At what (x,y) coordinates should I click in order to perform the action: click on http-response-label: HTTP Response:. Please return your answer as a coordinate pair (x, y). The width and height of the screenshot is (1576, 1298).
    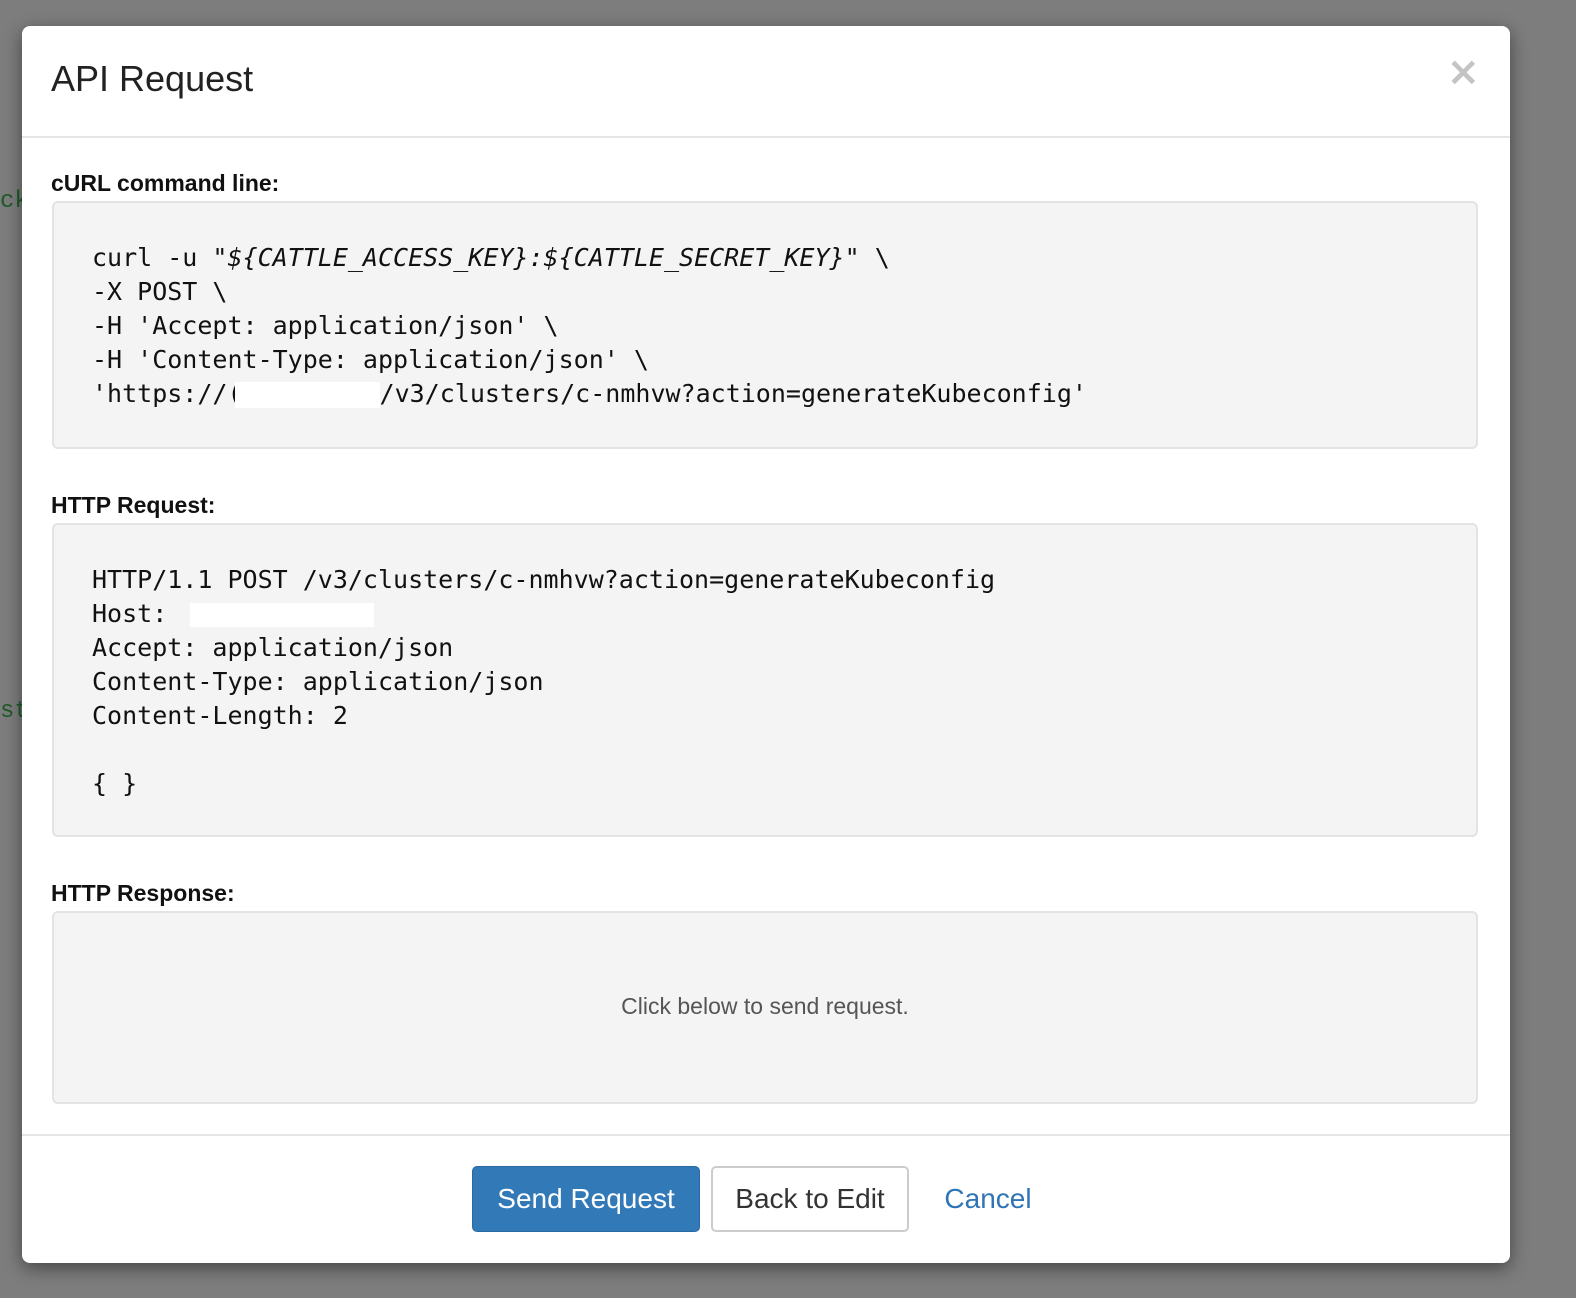
    Looking at the image, I should click on (143, 893).